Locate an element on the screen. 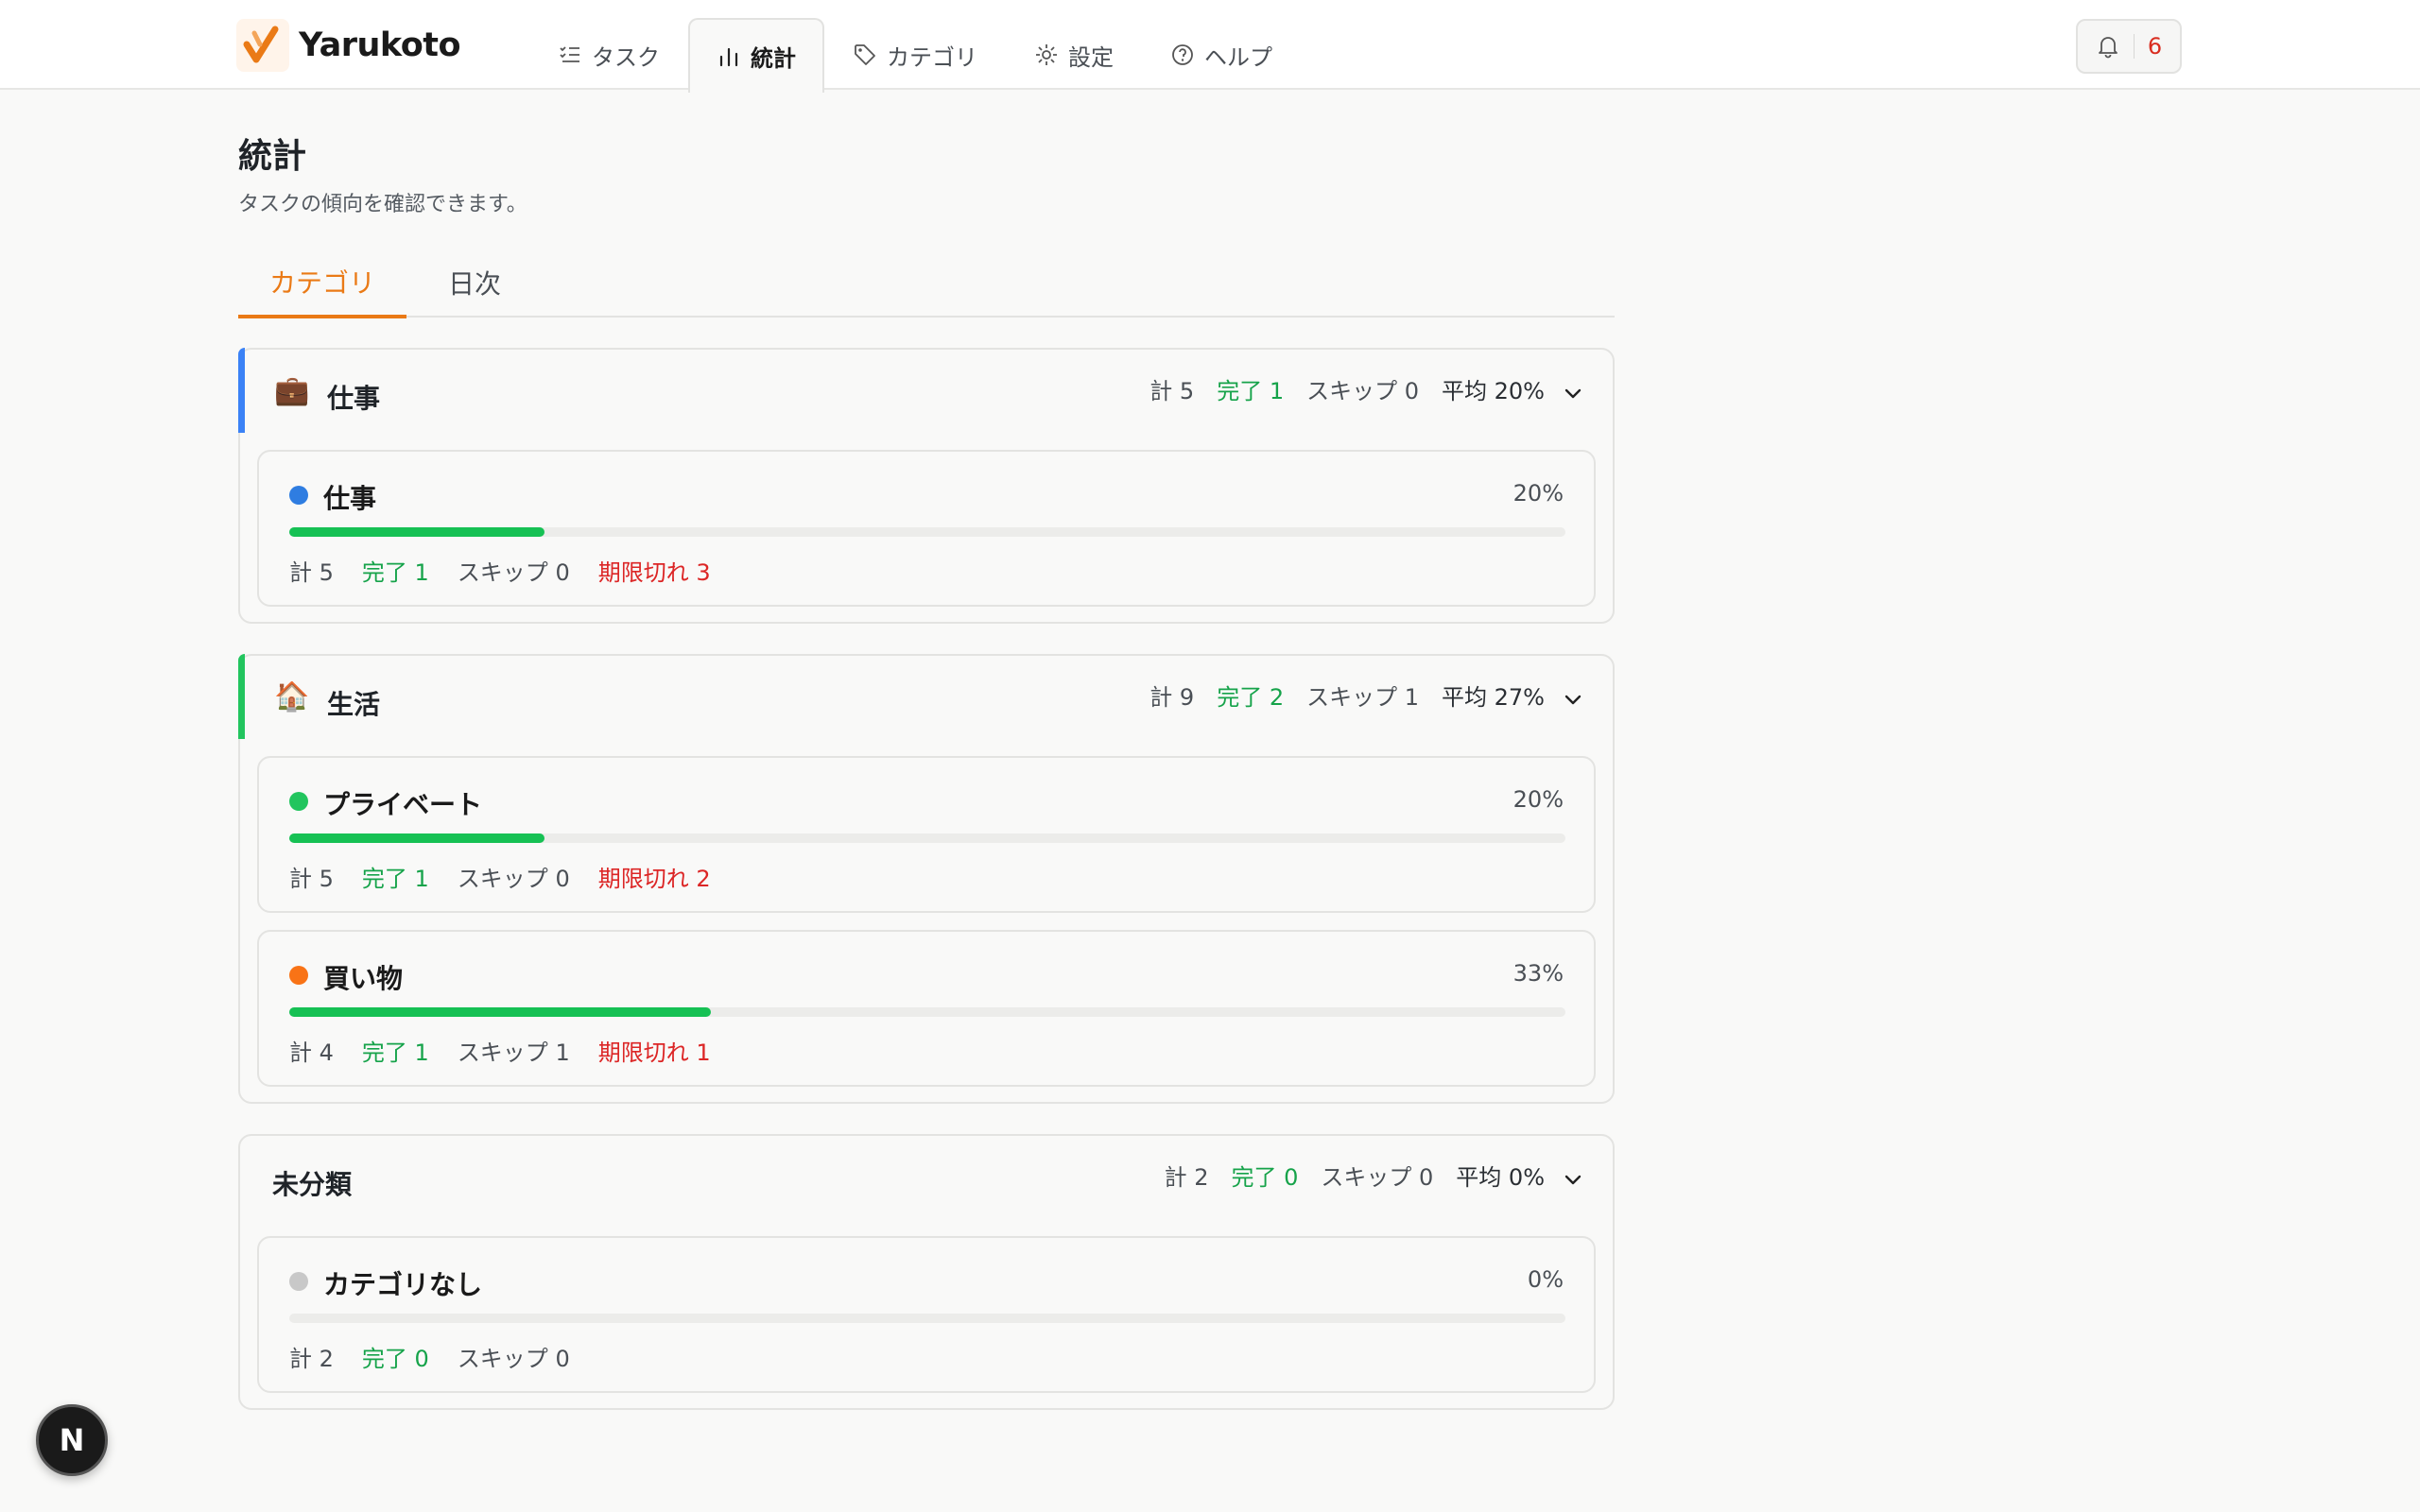 Image resolution: width=2420 pixels, height=1512 pixels. bell-icon is located at coordinates (2108, 48).